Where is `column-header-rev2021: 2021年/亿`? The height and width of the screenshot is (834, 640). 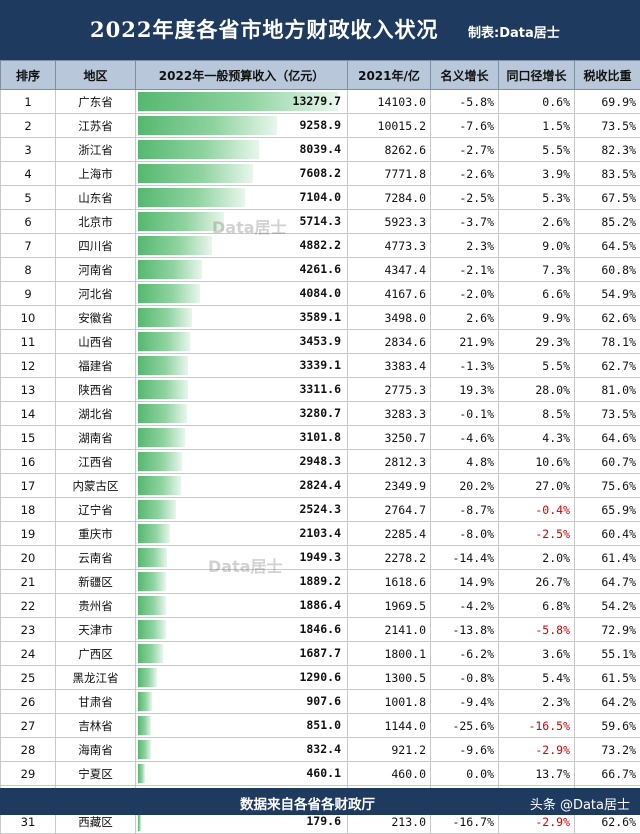
column-header-rev2021: 2021年/亿 is located at coordinates (389, 75).